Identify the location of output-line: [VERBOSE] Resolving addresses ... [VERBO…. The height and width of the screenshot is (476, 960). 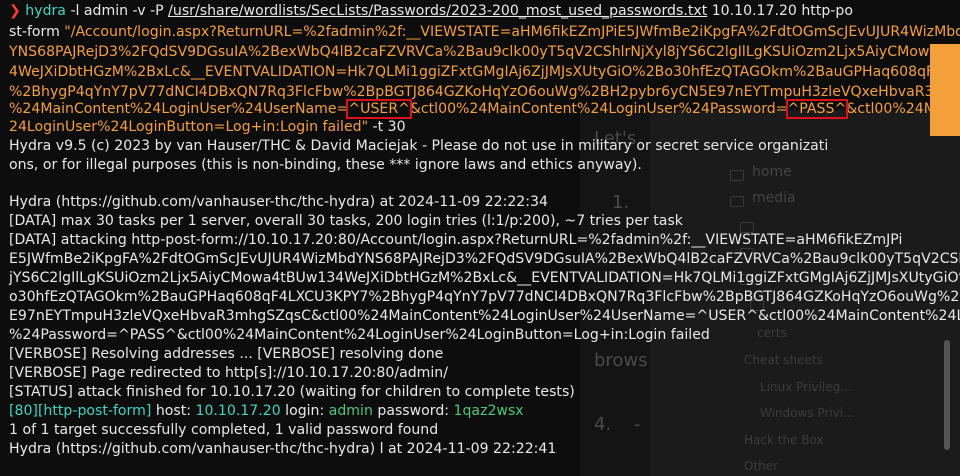
(226, 354).